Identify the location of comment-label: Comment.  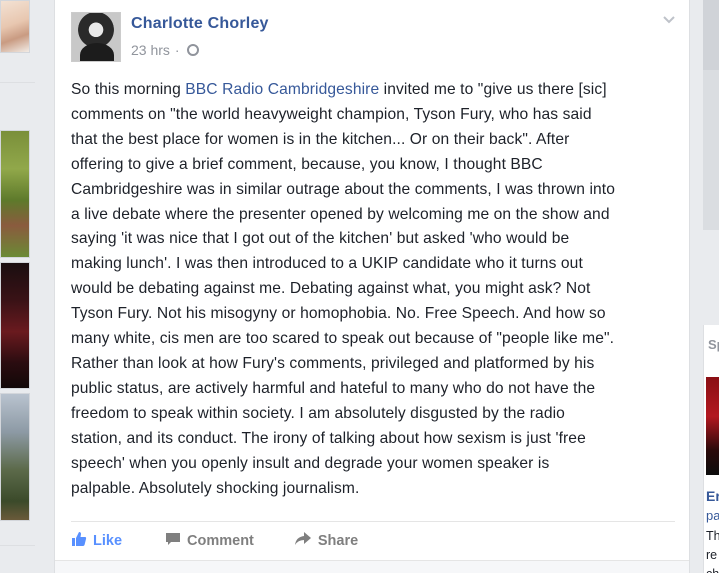
(220, 541).